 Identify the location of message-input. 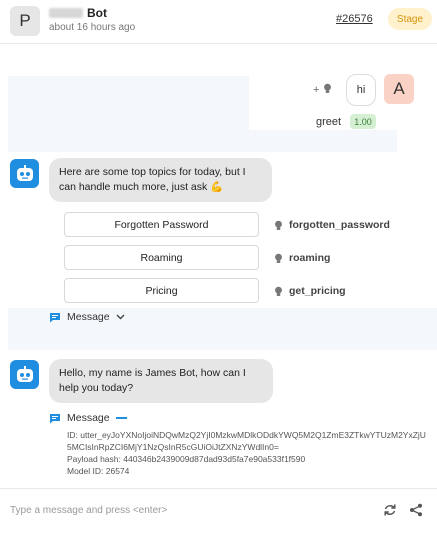
(190, 510).